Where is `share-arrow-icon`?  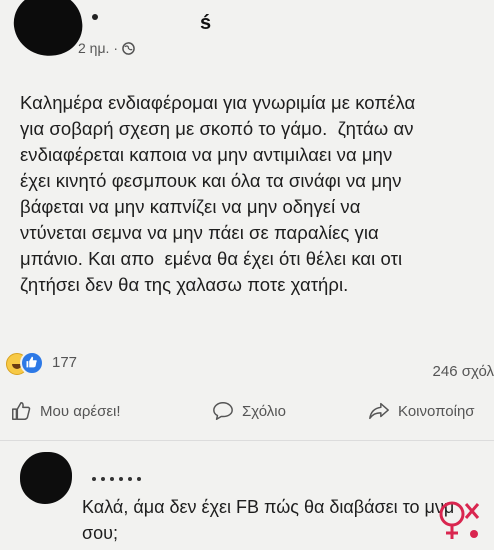 share-arrow-icon is located at coordinates (379, 411).